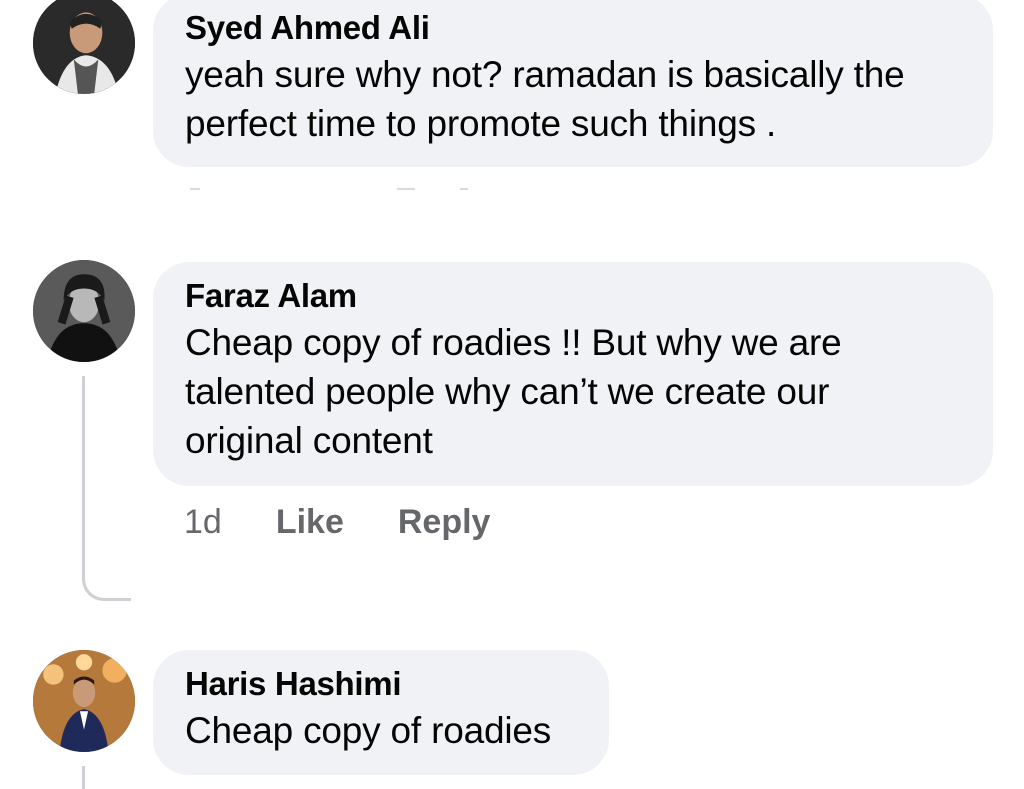  Describe the element at coordinates (573, 296) in the screenshot. I see `comment-author: Faraz Alam` at that location.